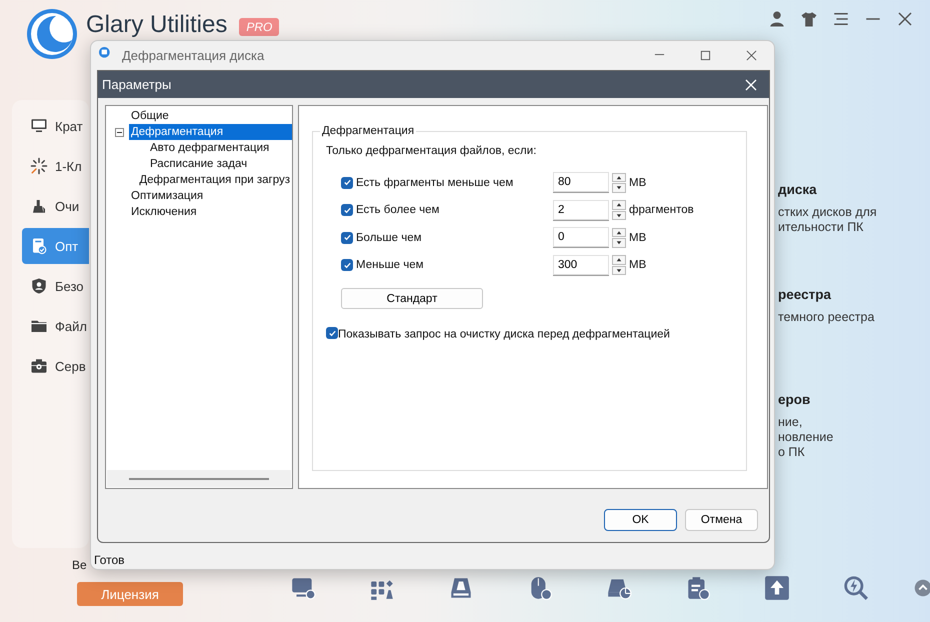  What do you see at coordinates (55, 366) in the screenshot?
I see `sidebar-item: Серв` at bounding box center [55, 366].